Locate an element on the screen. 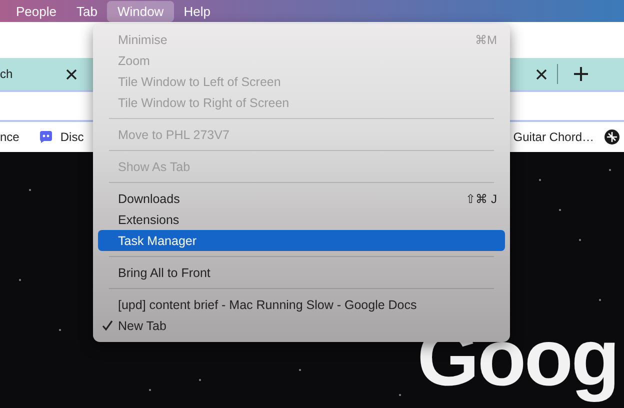 The height and width of the screenshot is (408, 624). new-tab-plus-icon is located at coordinates (581, 74).